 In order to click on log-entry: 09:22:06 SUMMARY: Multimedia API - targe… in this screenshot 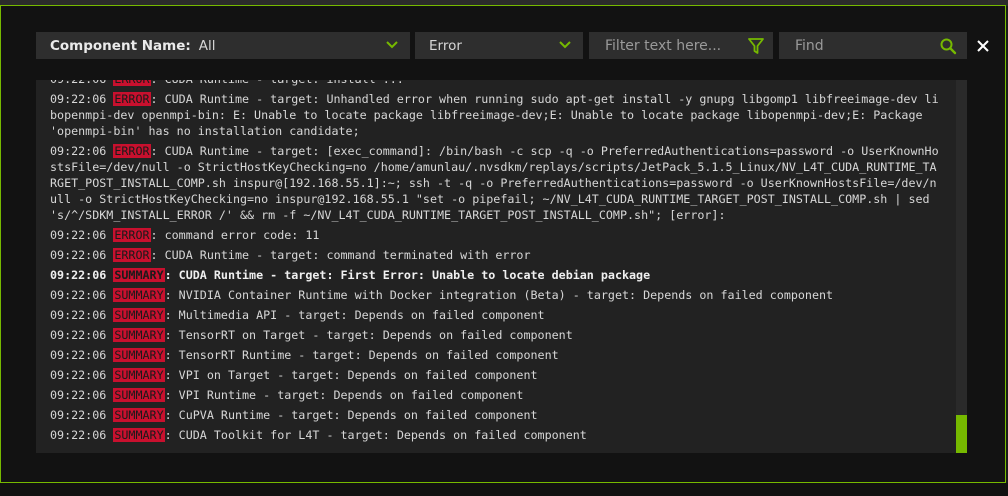, I will do `click(496, 315)`.